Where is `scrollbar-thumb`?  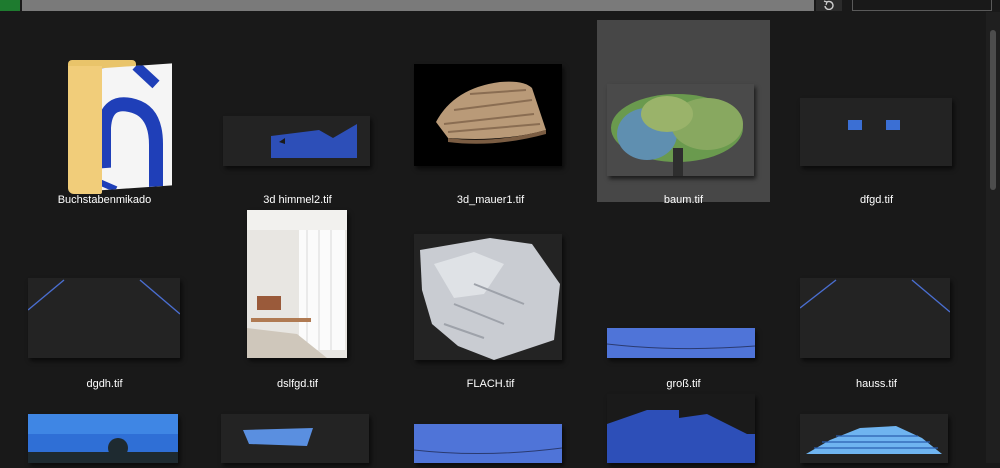 scrollbar-thumb is located at coordinates (993, 110).